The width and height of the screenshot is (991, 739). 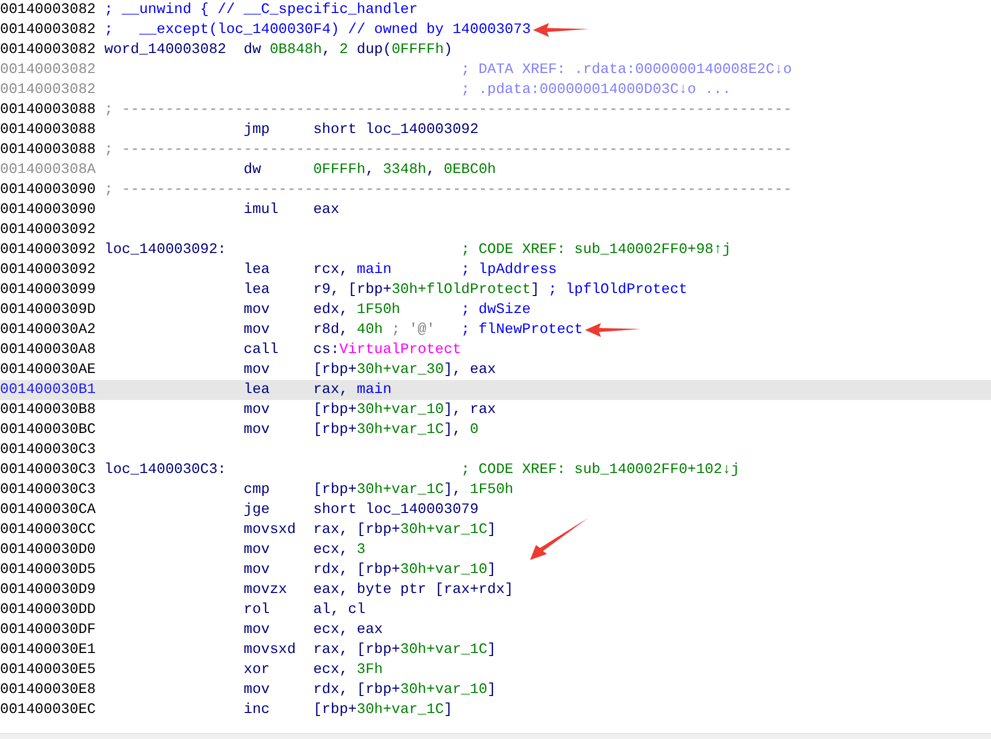 What do you see at coordinates (48, 330) in the screenshot?
I see `address-text: 001400030A2` at bounding box center [48, 330].